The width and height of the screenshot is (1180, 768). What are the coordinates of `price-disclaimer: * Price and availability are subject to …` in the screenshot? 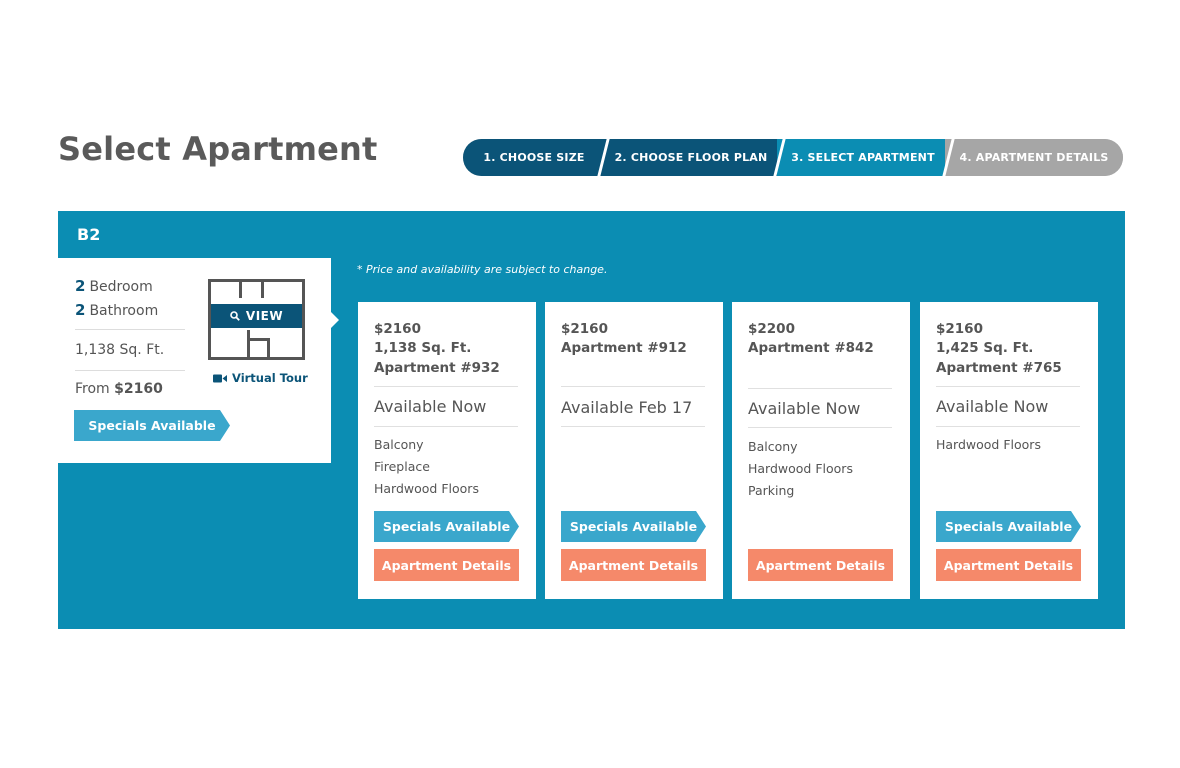 It's located at (482, 269).